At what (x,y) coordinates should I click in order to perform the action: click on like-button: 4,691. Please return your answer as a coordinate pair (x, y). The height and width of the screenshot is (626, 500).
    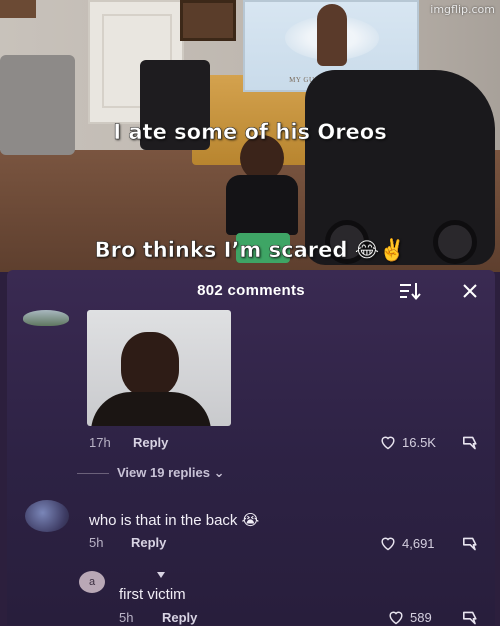
    Looking at the image, I should click on (407, 543).